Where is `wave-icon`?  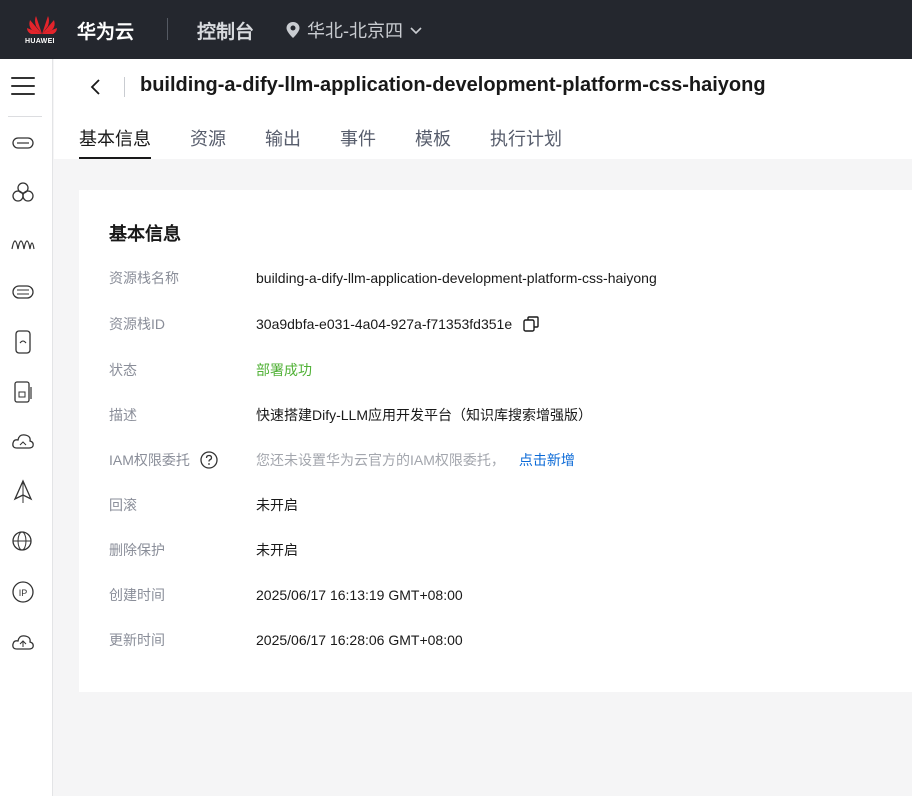
wave-icon is located at coordinates (23, 242).